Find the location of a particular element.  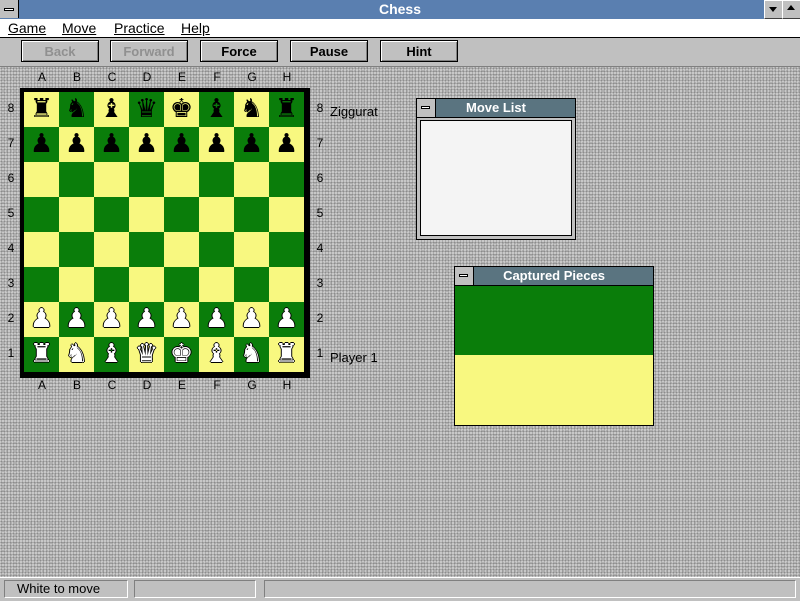

square-a1: ♜ is located at coordinates (41, 354).